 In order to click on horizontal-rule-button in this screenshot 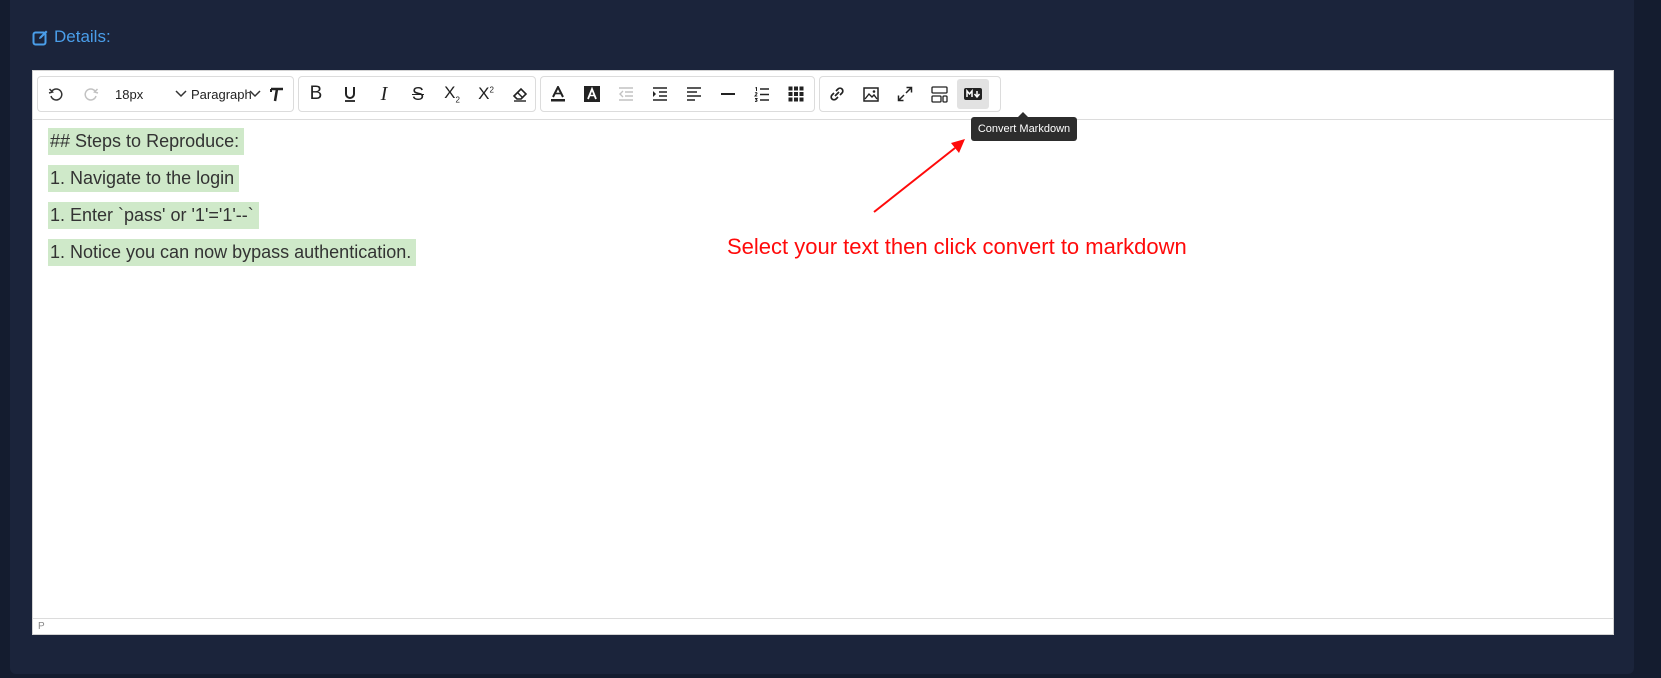, I will do `click(728, 94)`.